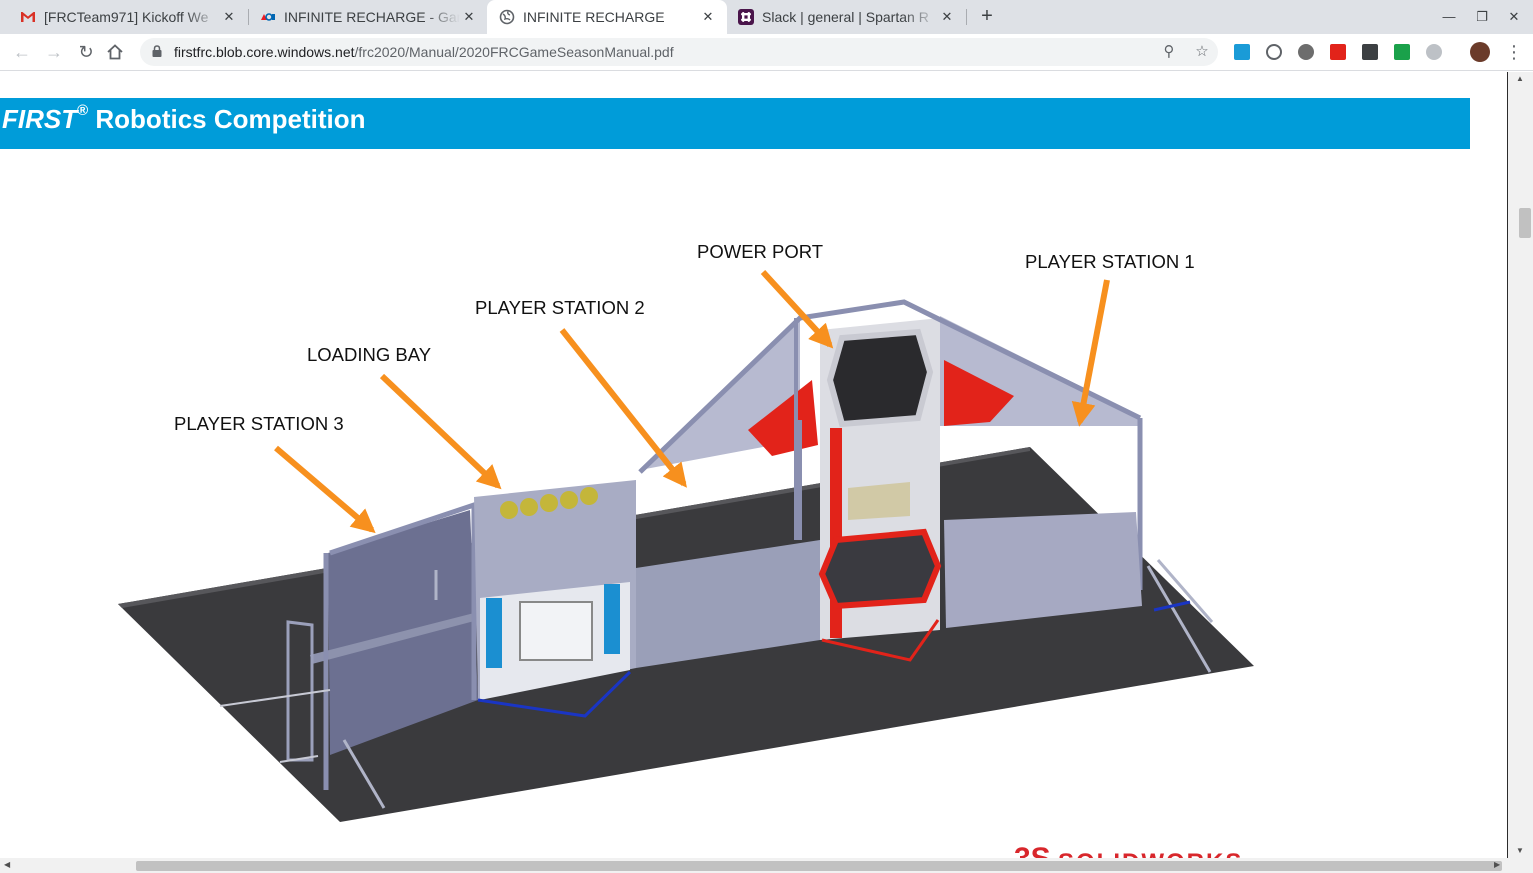 The width and height of the screenshot is (1533, 873). I want to click on scroll-down-icon: ▼, so click(1520, 850).